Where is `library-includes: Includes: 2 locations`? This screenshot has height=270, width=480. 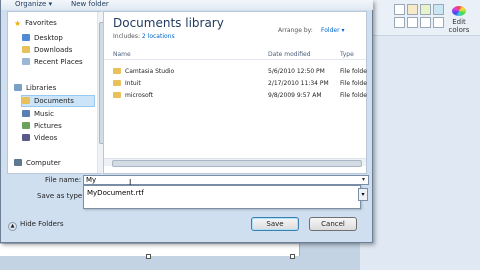
library-includes: Includes: 2 locations is located at coordinates (144, 36).